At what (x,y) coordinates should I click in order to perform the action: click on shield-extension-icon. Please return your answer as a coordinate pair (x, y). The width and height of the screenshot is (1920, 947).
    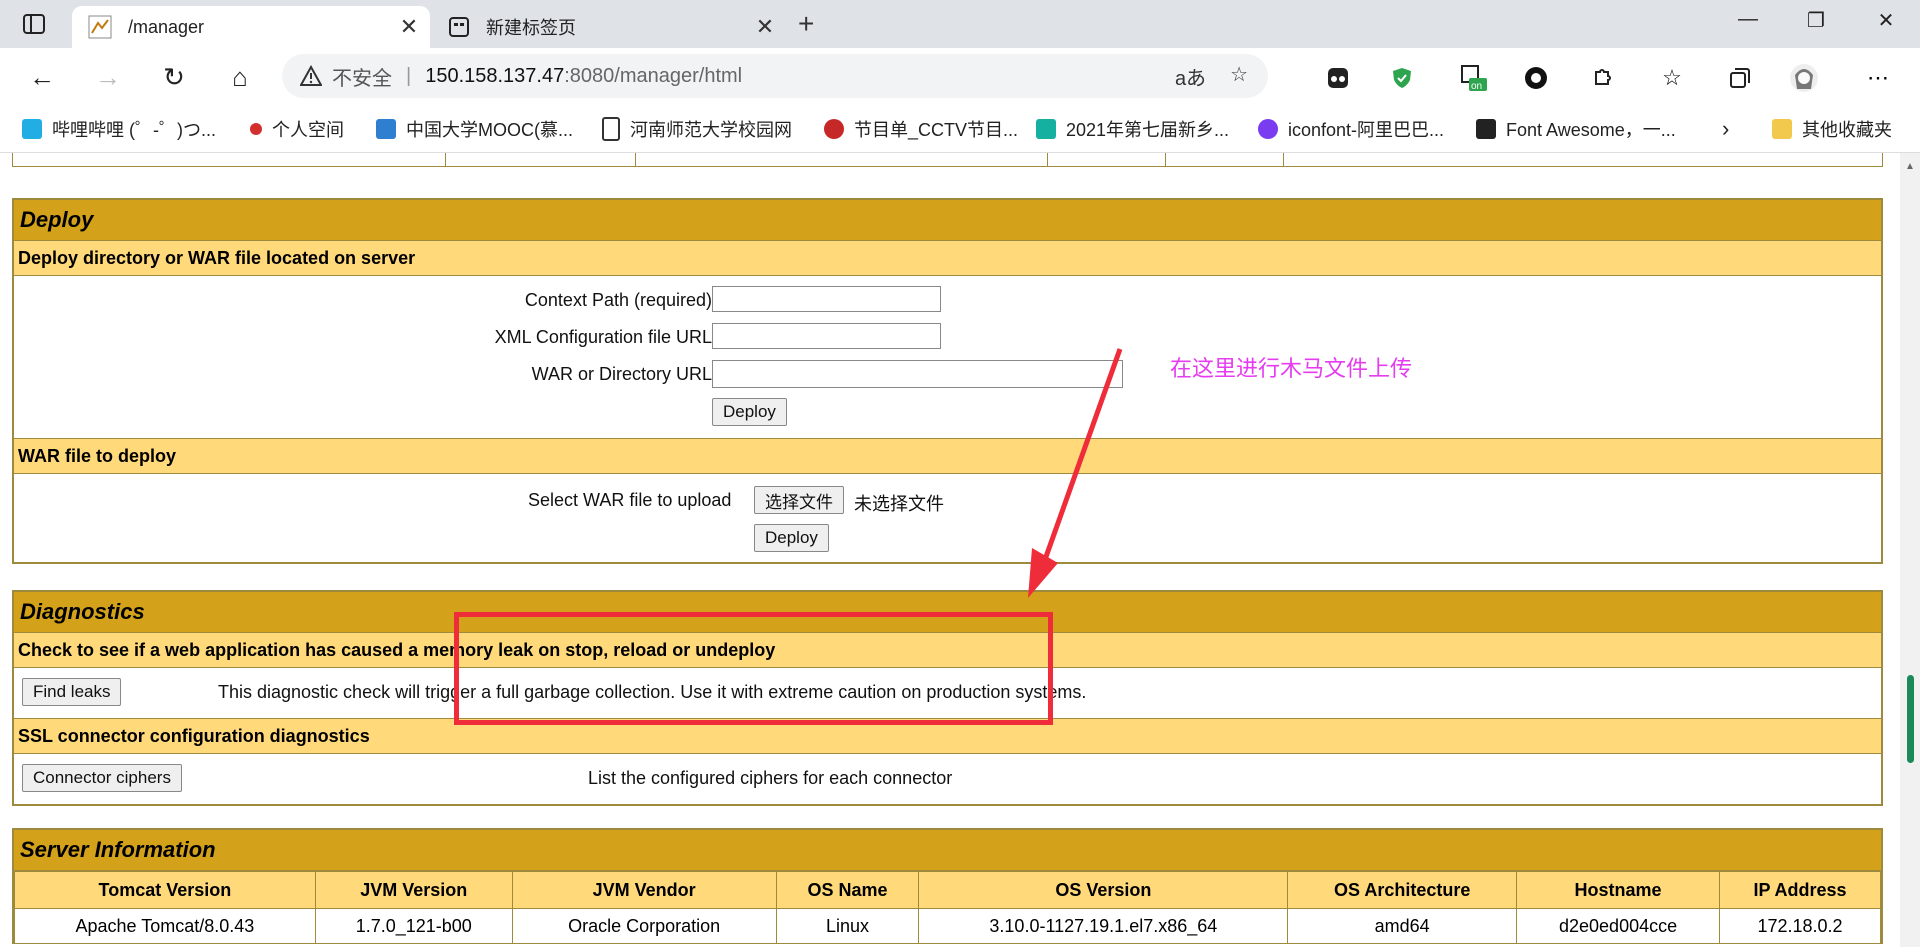
    Looking at the image, I should click on (1402, 78).